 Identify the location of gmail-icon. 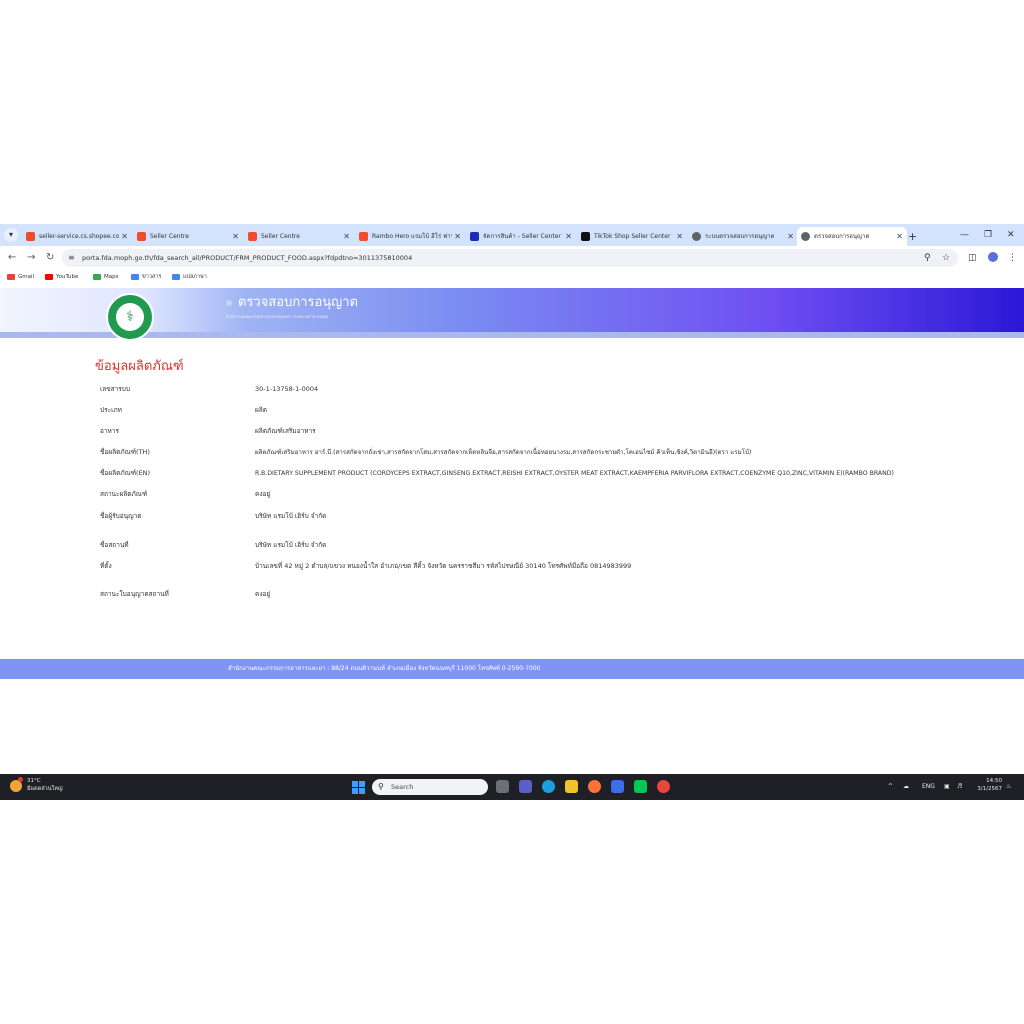
(11, 276).